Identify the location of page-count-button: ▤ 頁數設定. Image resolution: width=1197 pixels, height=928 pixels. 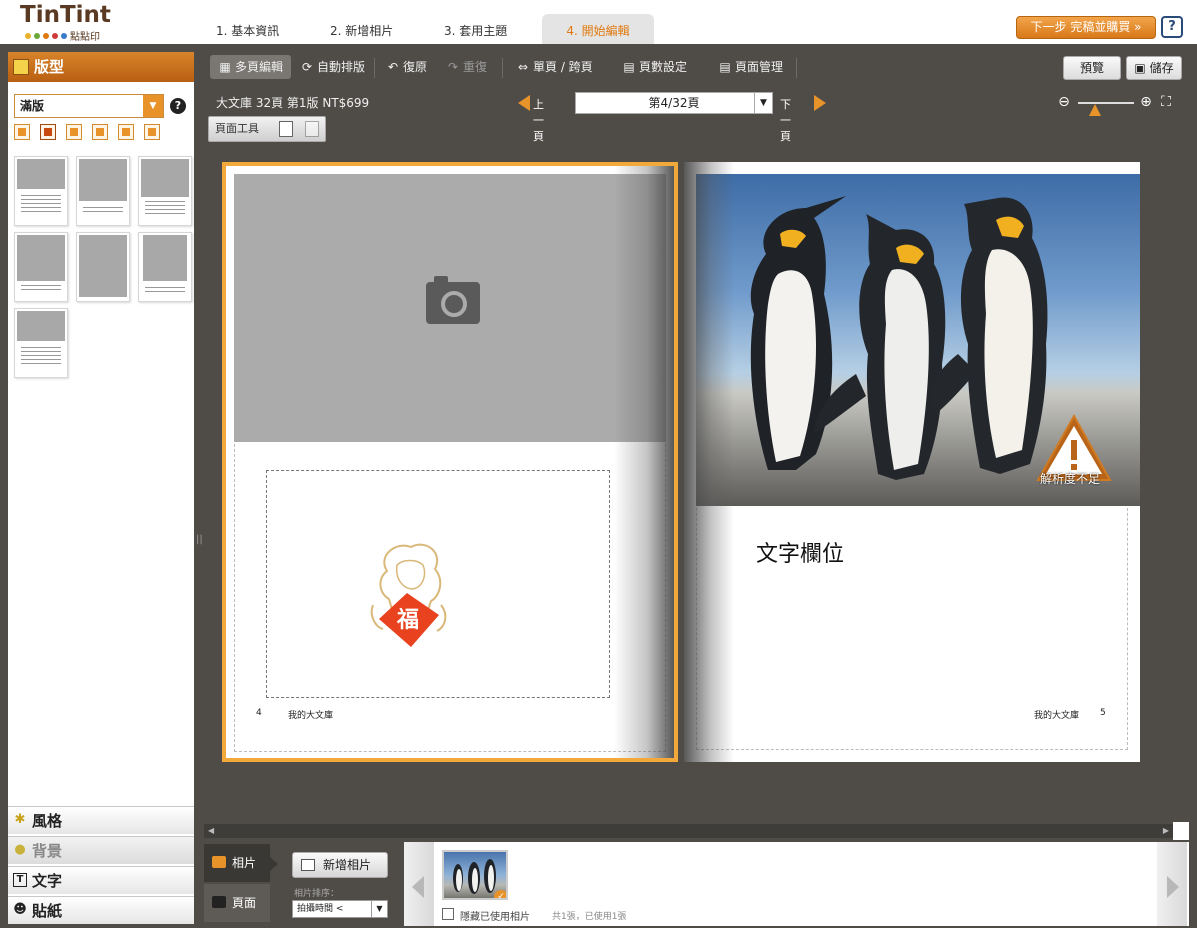
(652, 67).